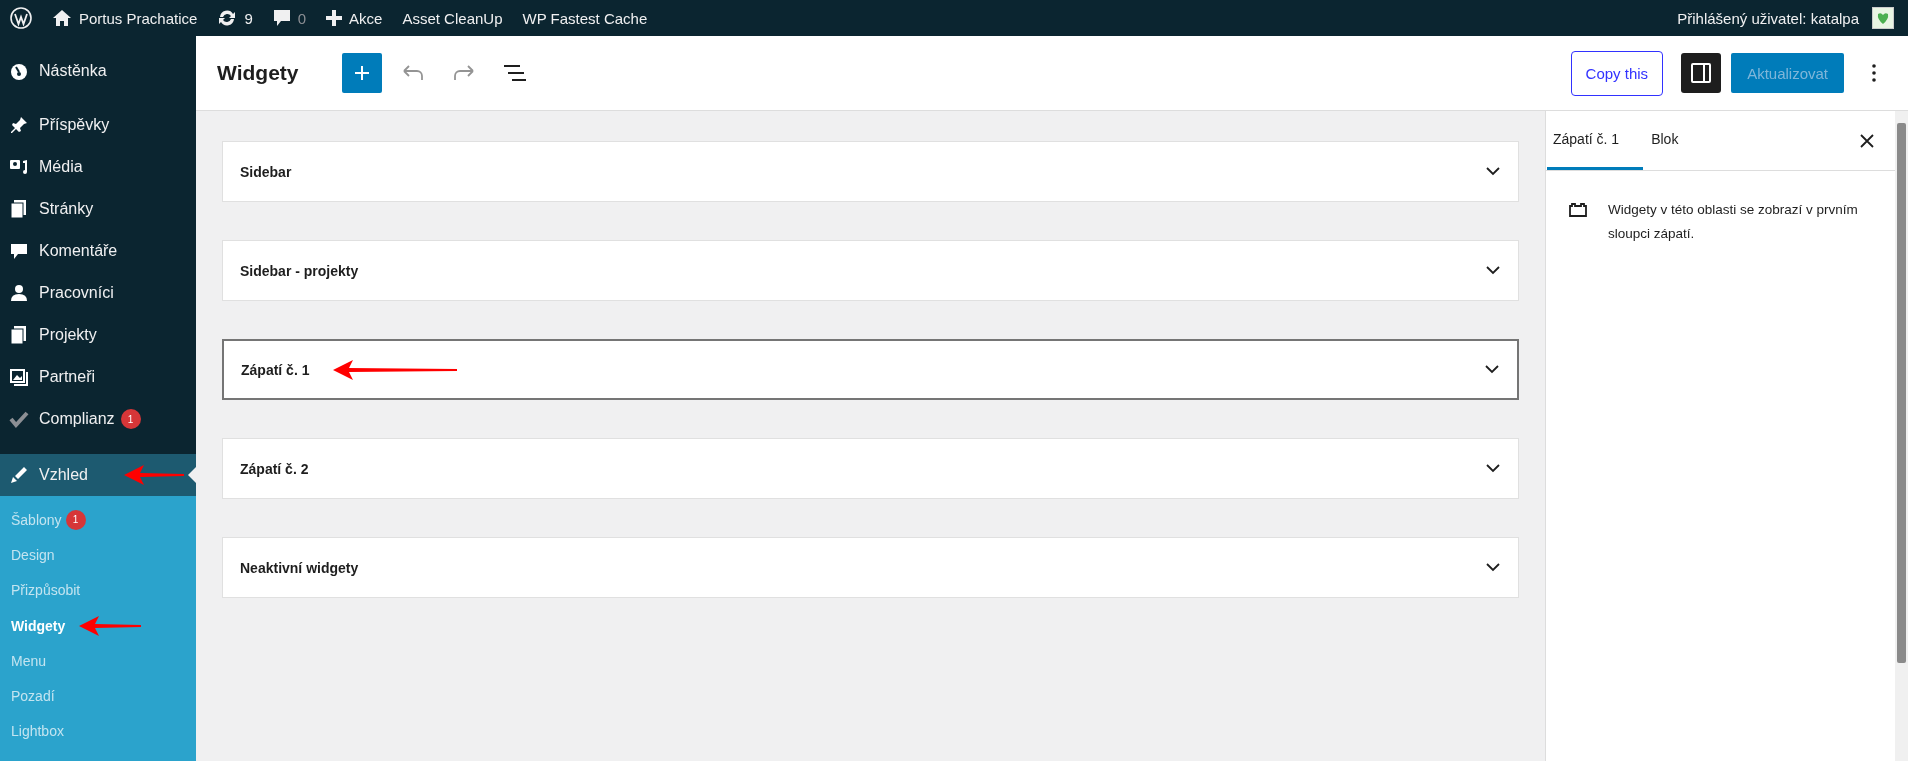  Describe the element at coordinates (1768, 18) in the screenshot. I see `user-greeting: Přihlášený uživatel: katalpa` at that location.